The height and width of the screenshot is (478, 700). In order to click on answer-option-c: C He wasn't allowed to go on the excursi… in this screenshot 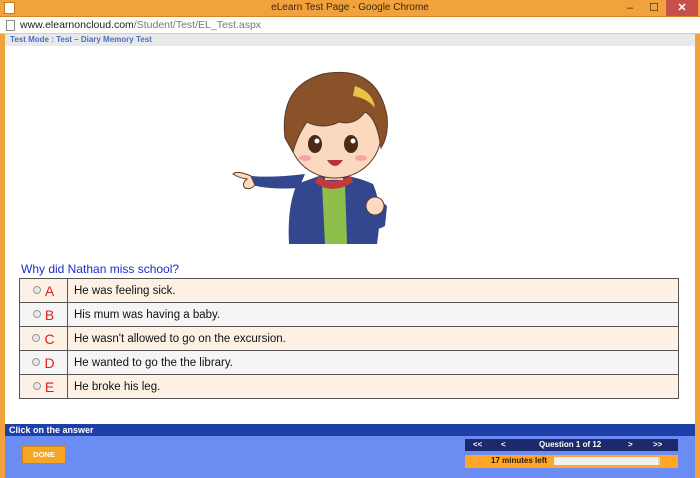, I will do `click(349, 338)`.